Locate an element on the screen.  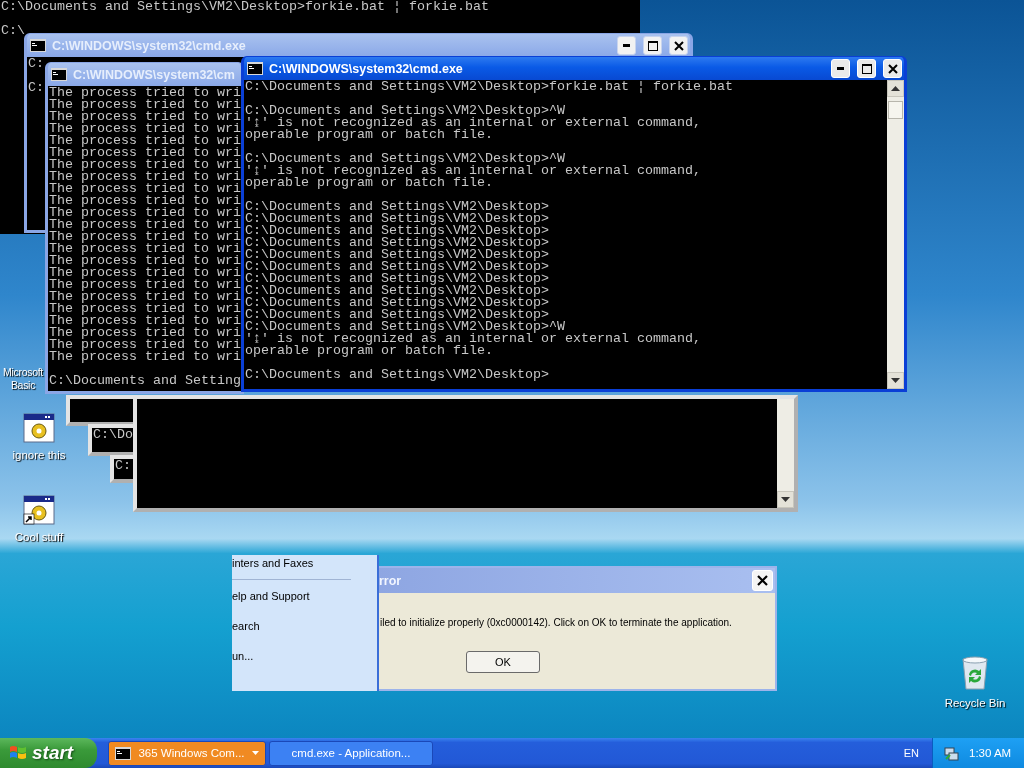
gear-window-shortcut-icon is located at coordinates (39, 510).